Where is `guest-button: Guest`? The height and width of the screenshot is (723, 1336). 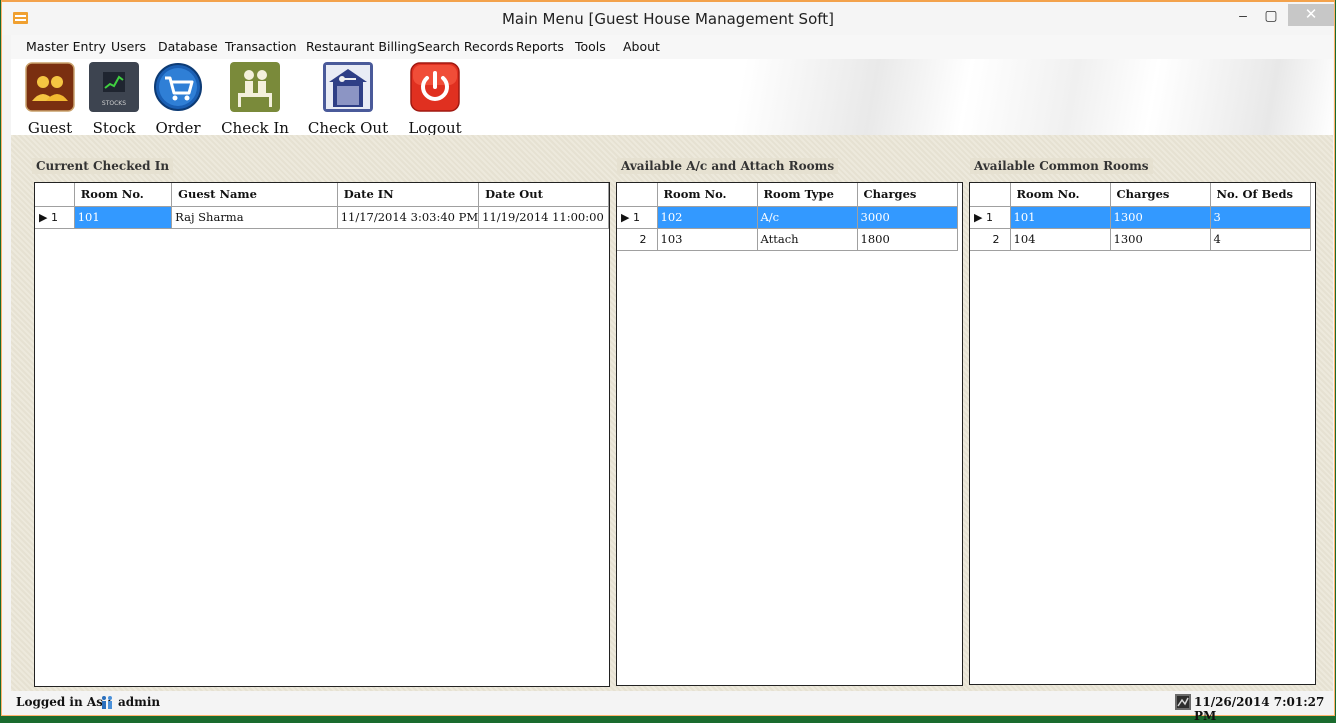 guest-button: Guest is located at coordinates (50, 99).